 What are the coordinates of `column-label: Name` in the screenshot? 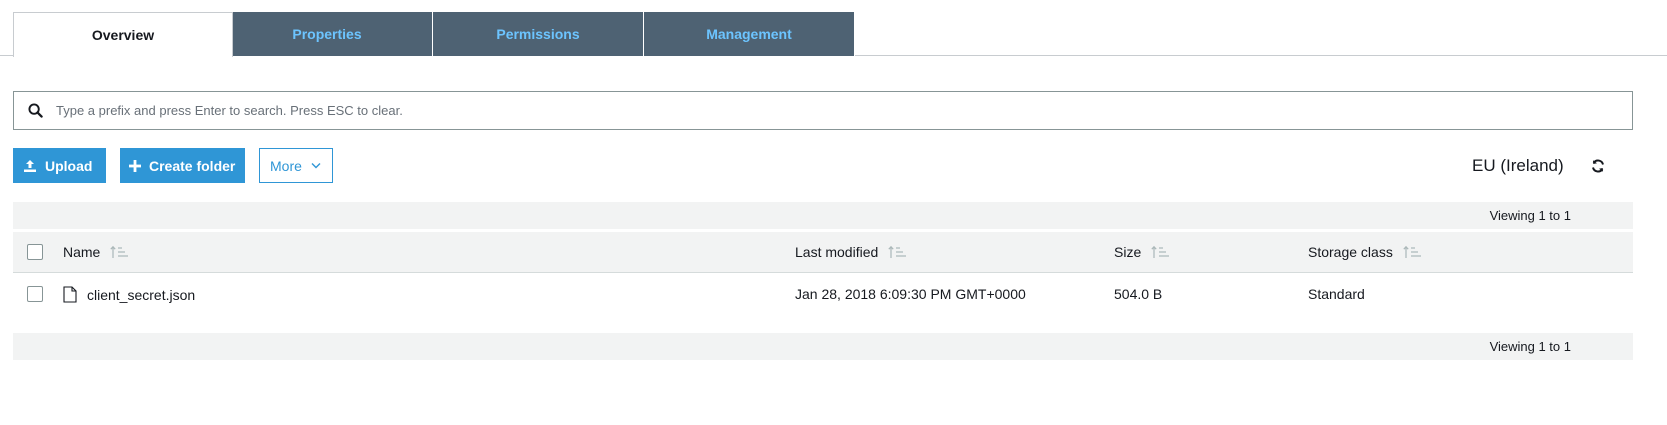 It's located at (82, 252).